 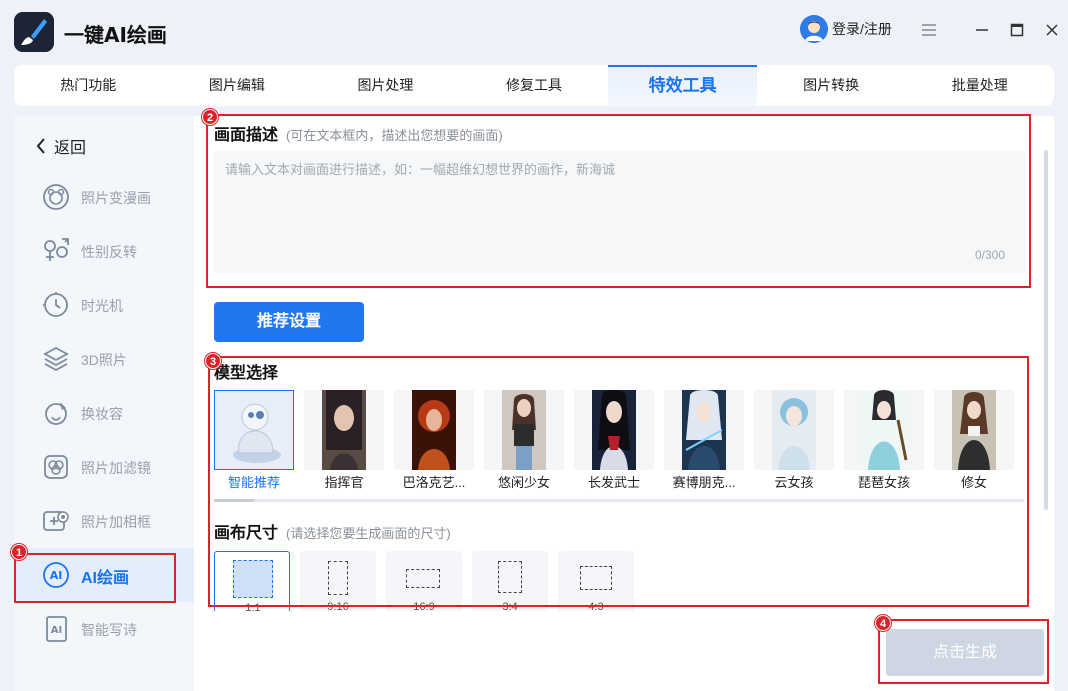 I want to click on description-input, so click(x=619, y=212).